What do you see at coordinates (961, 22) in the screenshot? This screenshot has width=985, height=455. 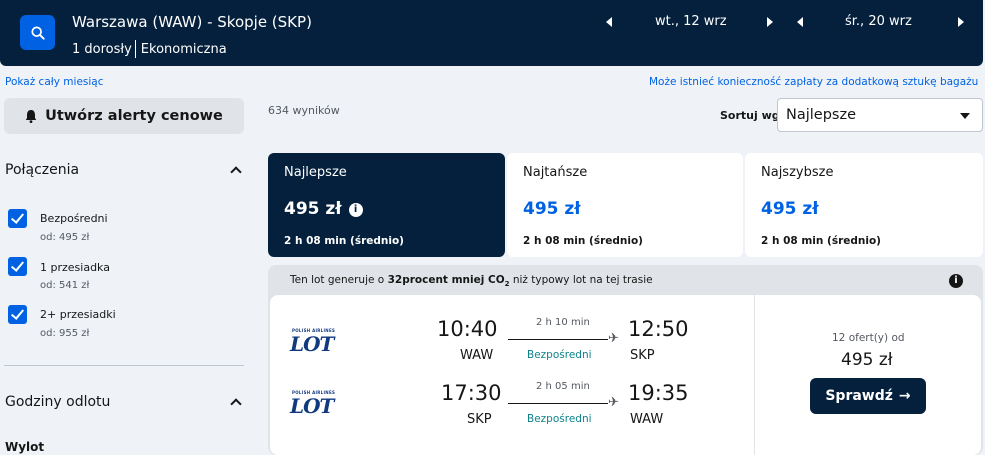 I see `next-return-date-arrow-icon` at bounding box center [961, 22].